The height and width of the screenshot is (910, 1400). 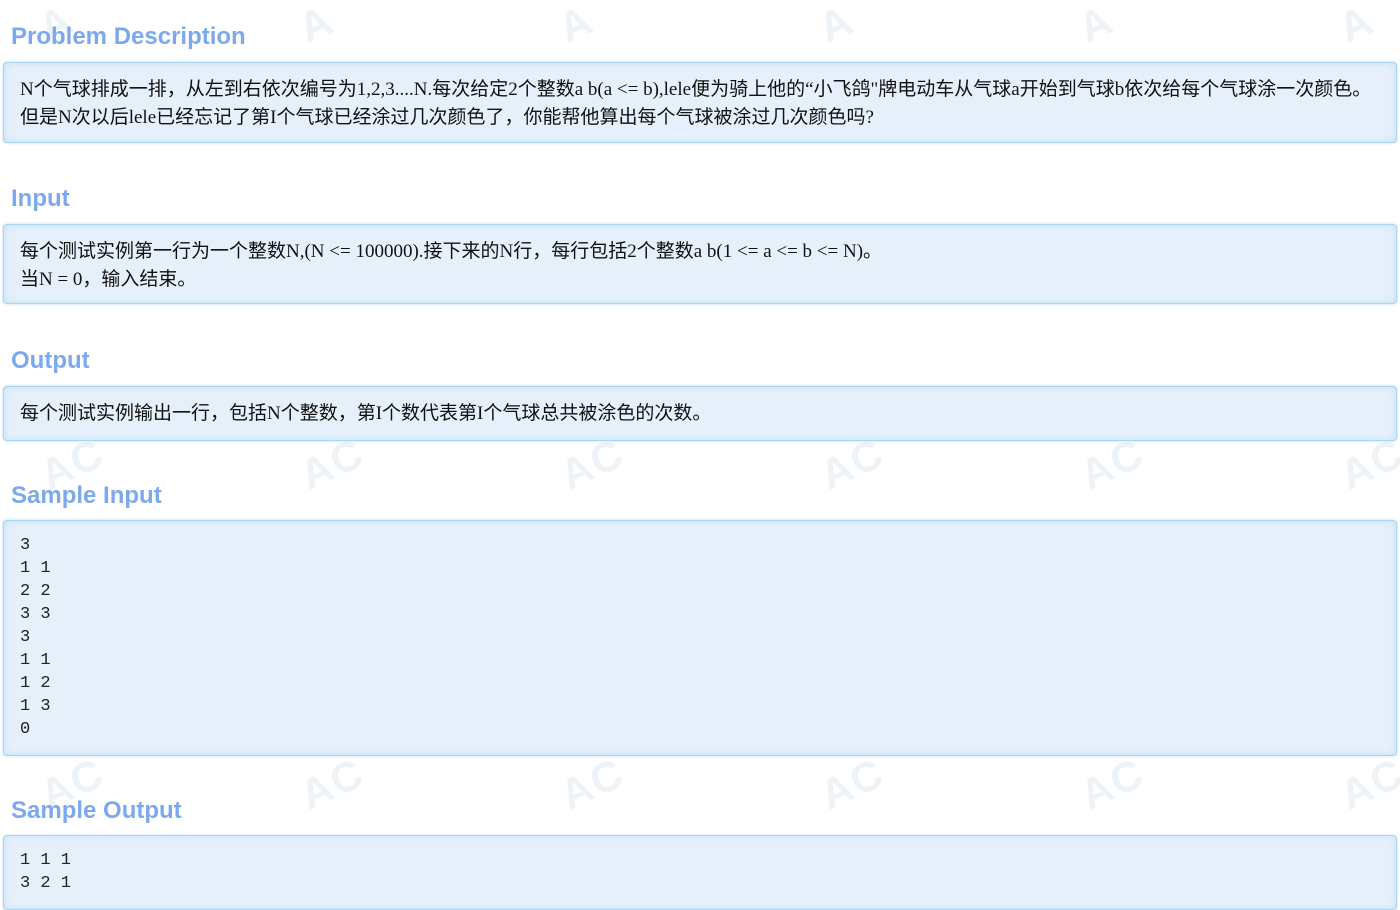 I want to click on sample-input-code: 3 1 1 2 2 3 3 3 1 1 1 2 1 3 0, so click(x=35, y=637).